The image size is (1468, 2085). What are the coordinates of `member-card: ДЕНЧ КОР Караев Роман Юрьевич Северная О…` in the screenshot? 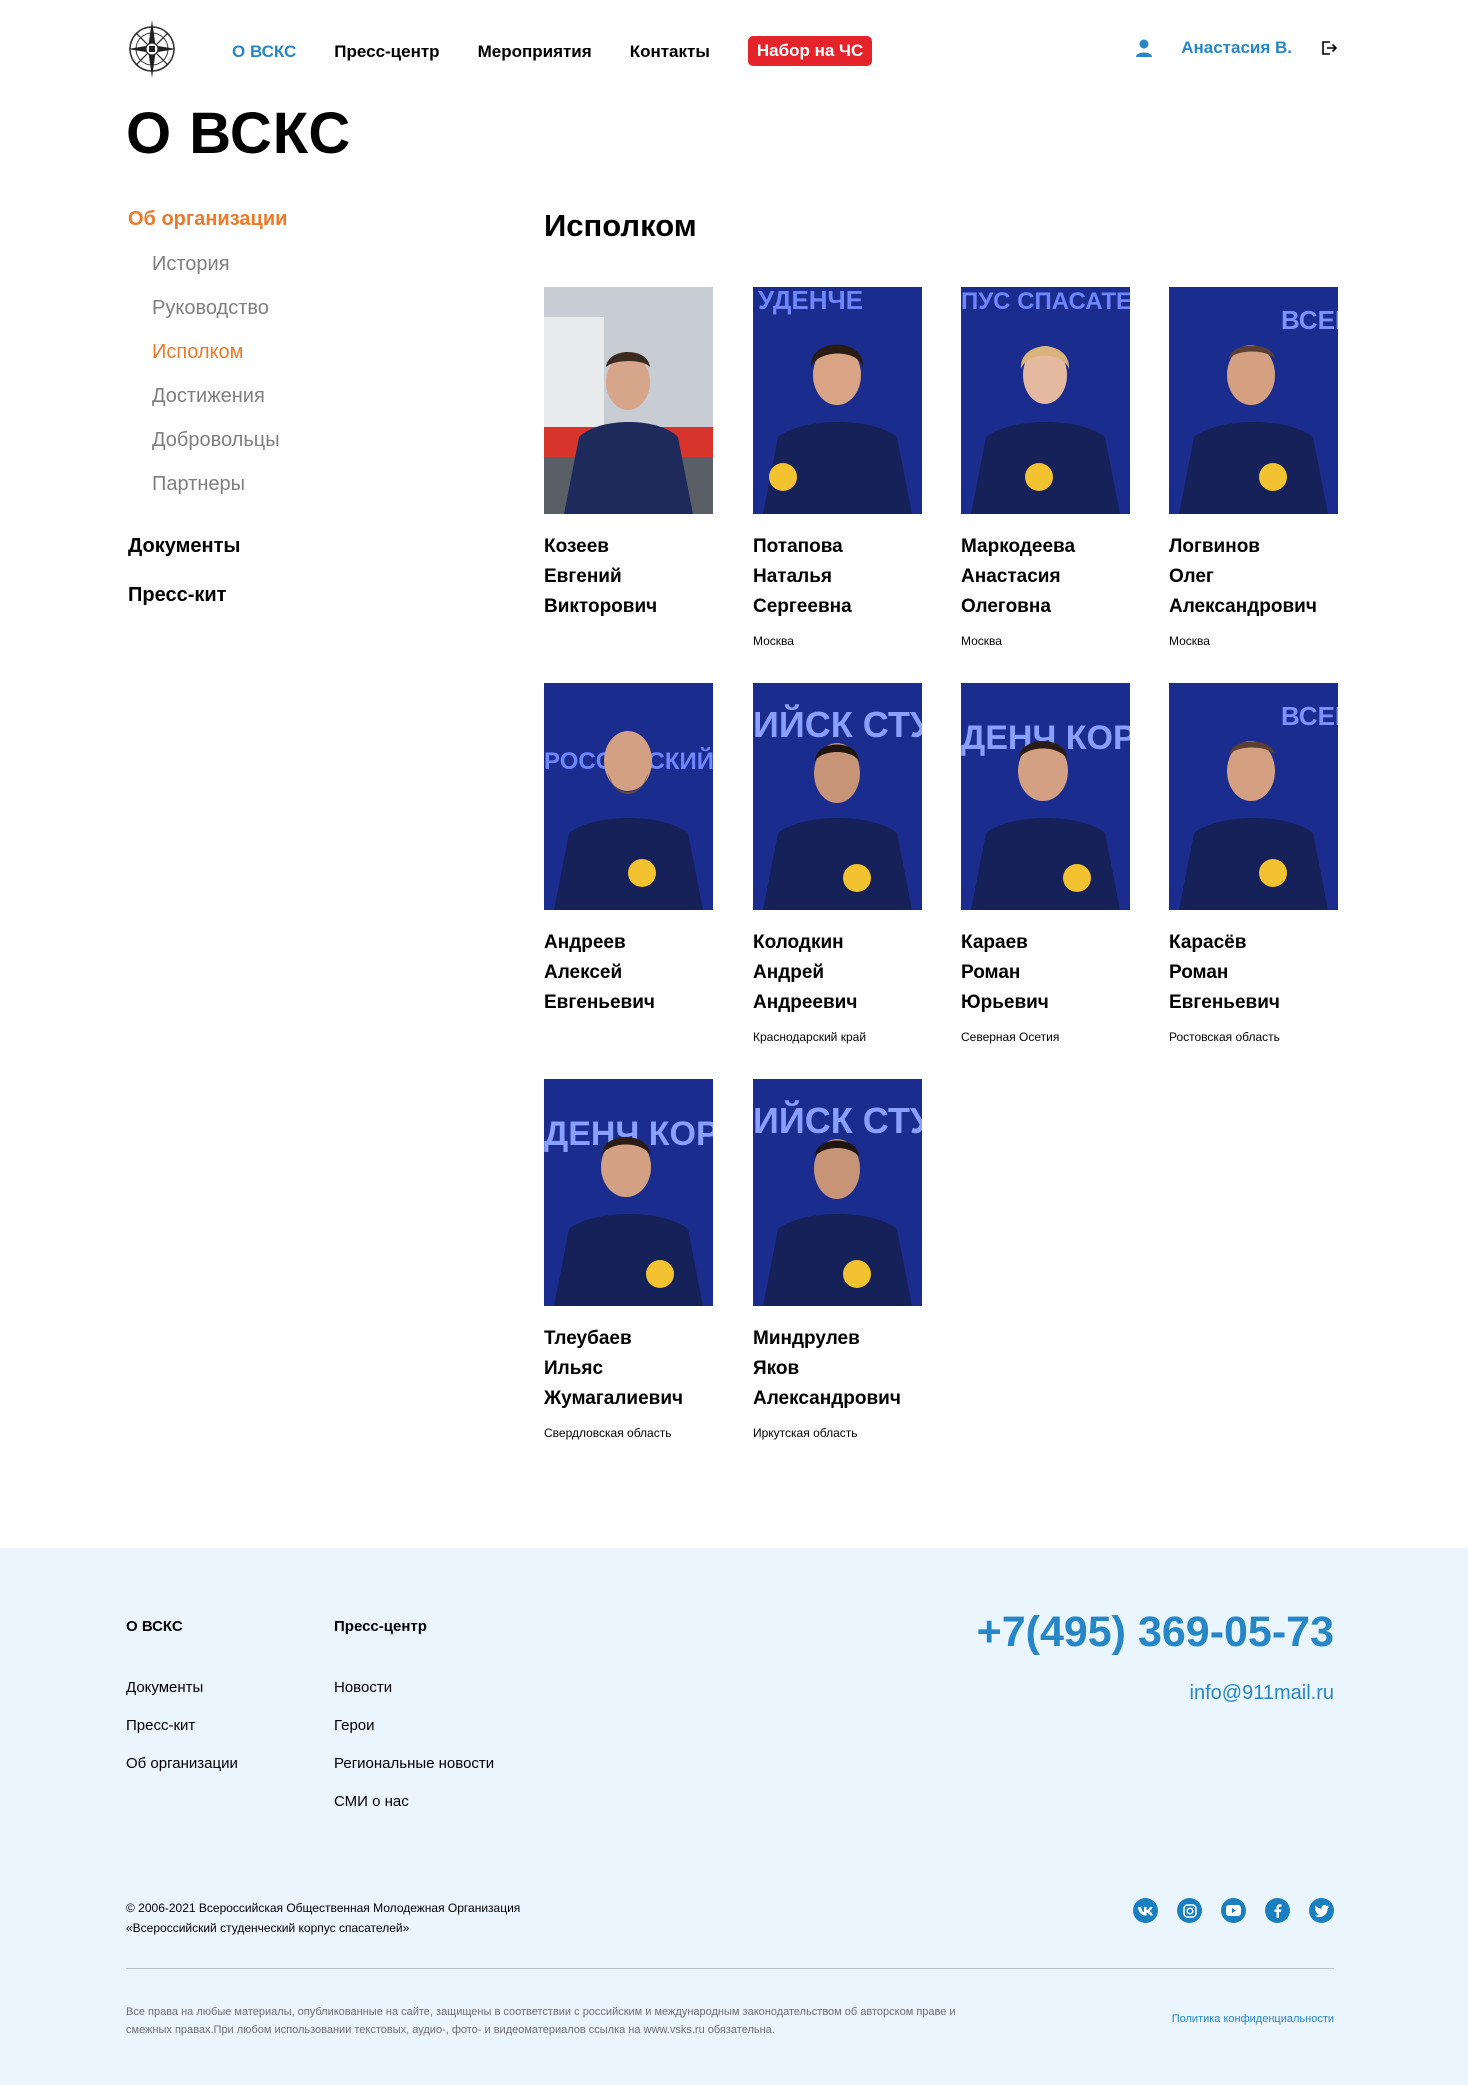 It's located at (1046, 863).